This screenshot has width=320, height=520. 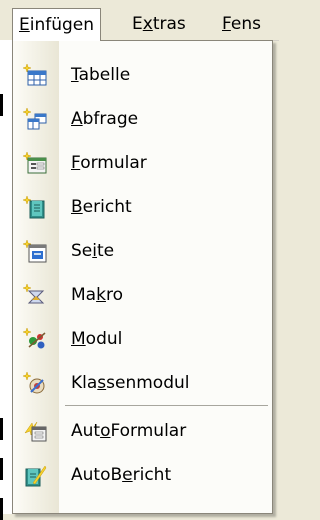 I want to click on mnemonic-letter: M, so click(x=78, y=339).